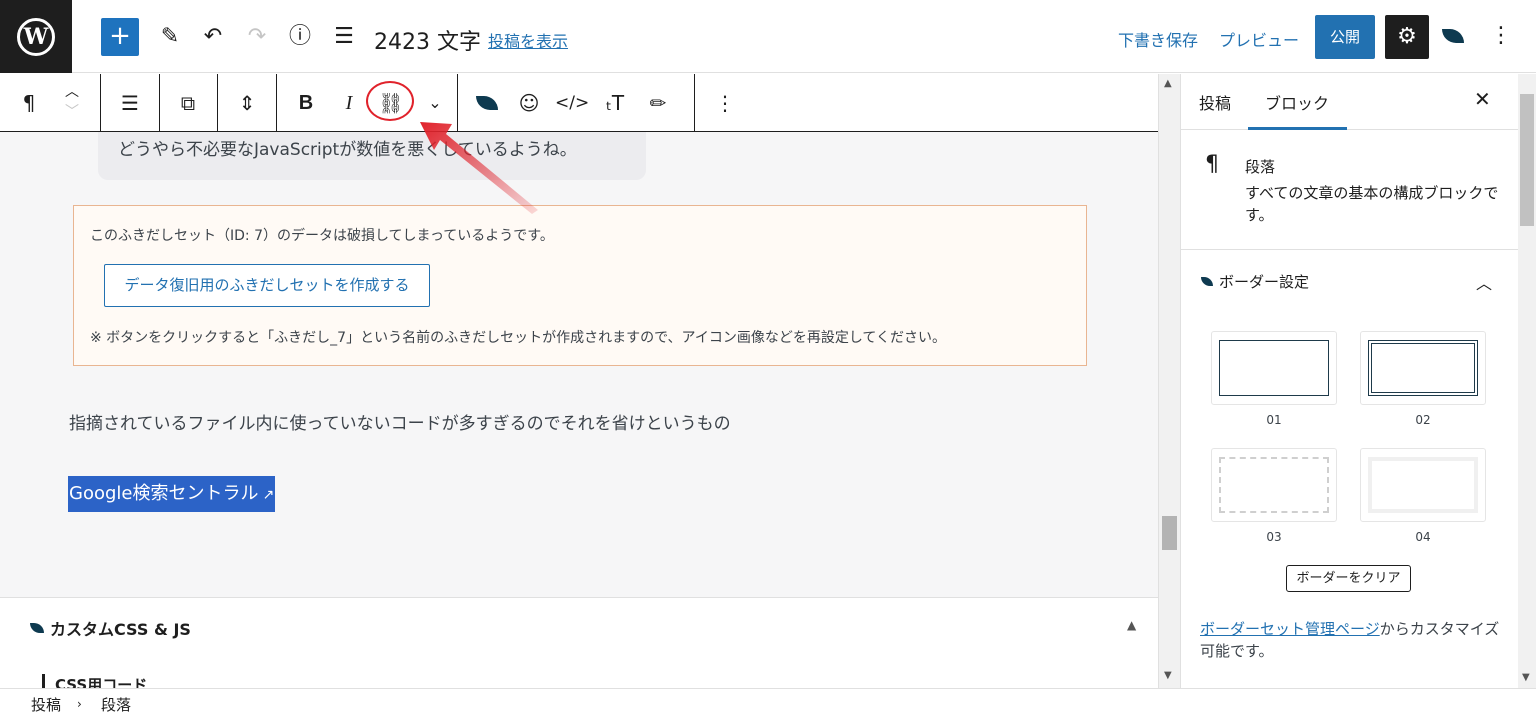 Image resolution: width=1536 pixels, height=718 pixels. Describe the element at coordinates (1527, 381) in the screenshot. I see `sidebar-scrollbar: ▼` at that location.